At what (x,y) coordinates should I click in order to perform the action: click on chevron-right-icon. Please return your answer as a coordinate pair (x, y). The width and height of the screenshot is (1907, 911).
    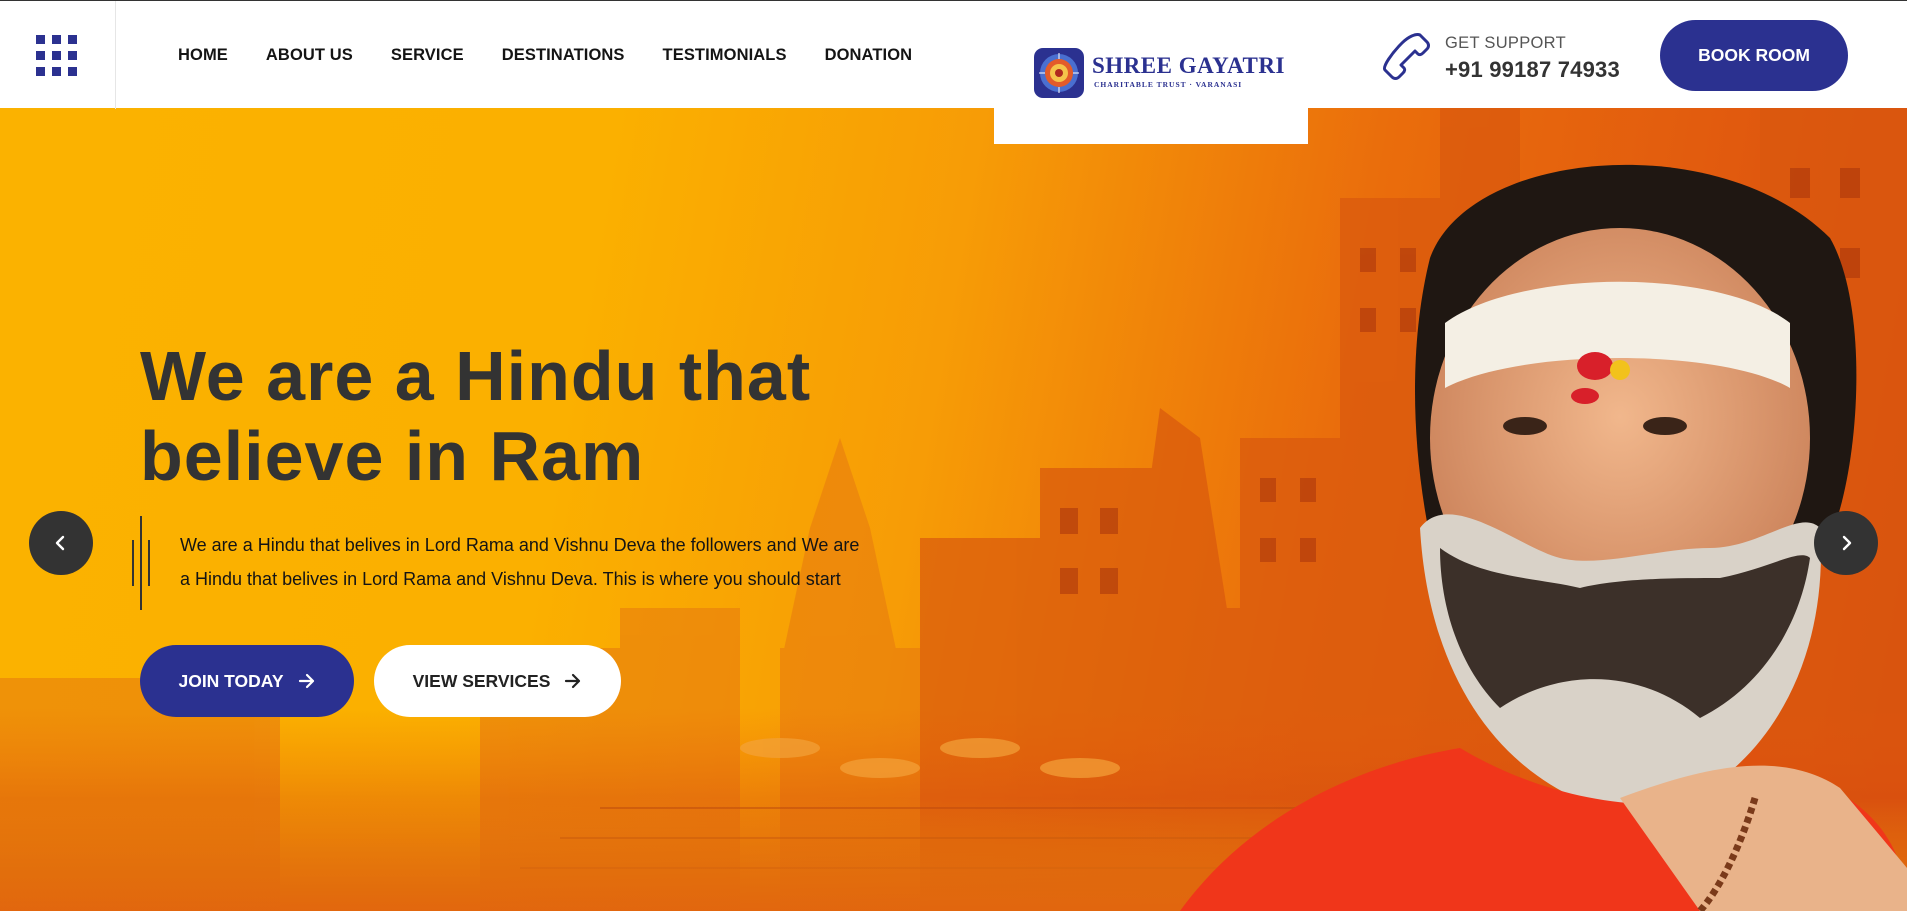
    Looking at the image, I should click on (1847, 543).